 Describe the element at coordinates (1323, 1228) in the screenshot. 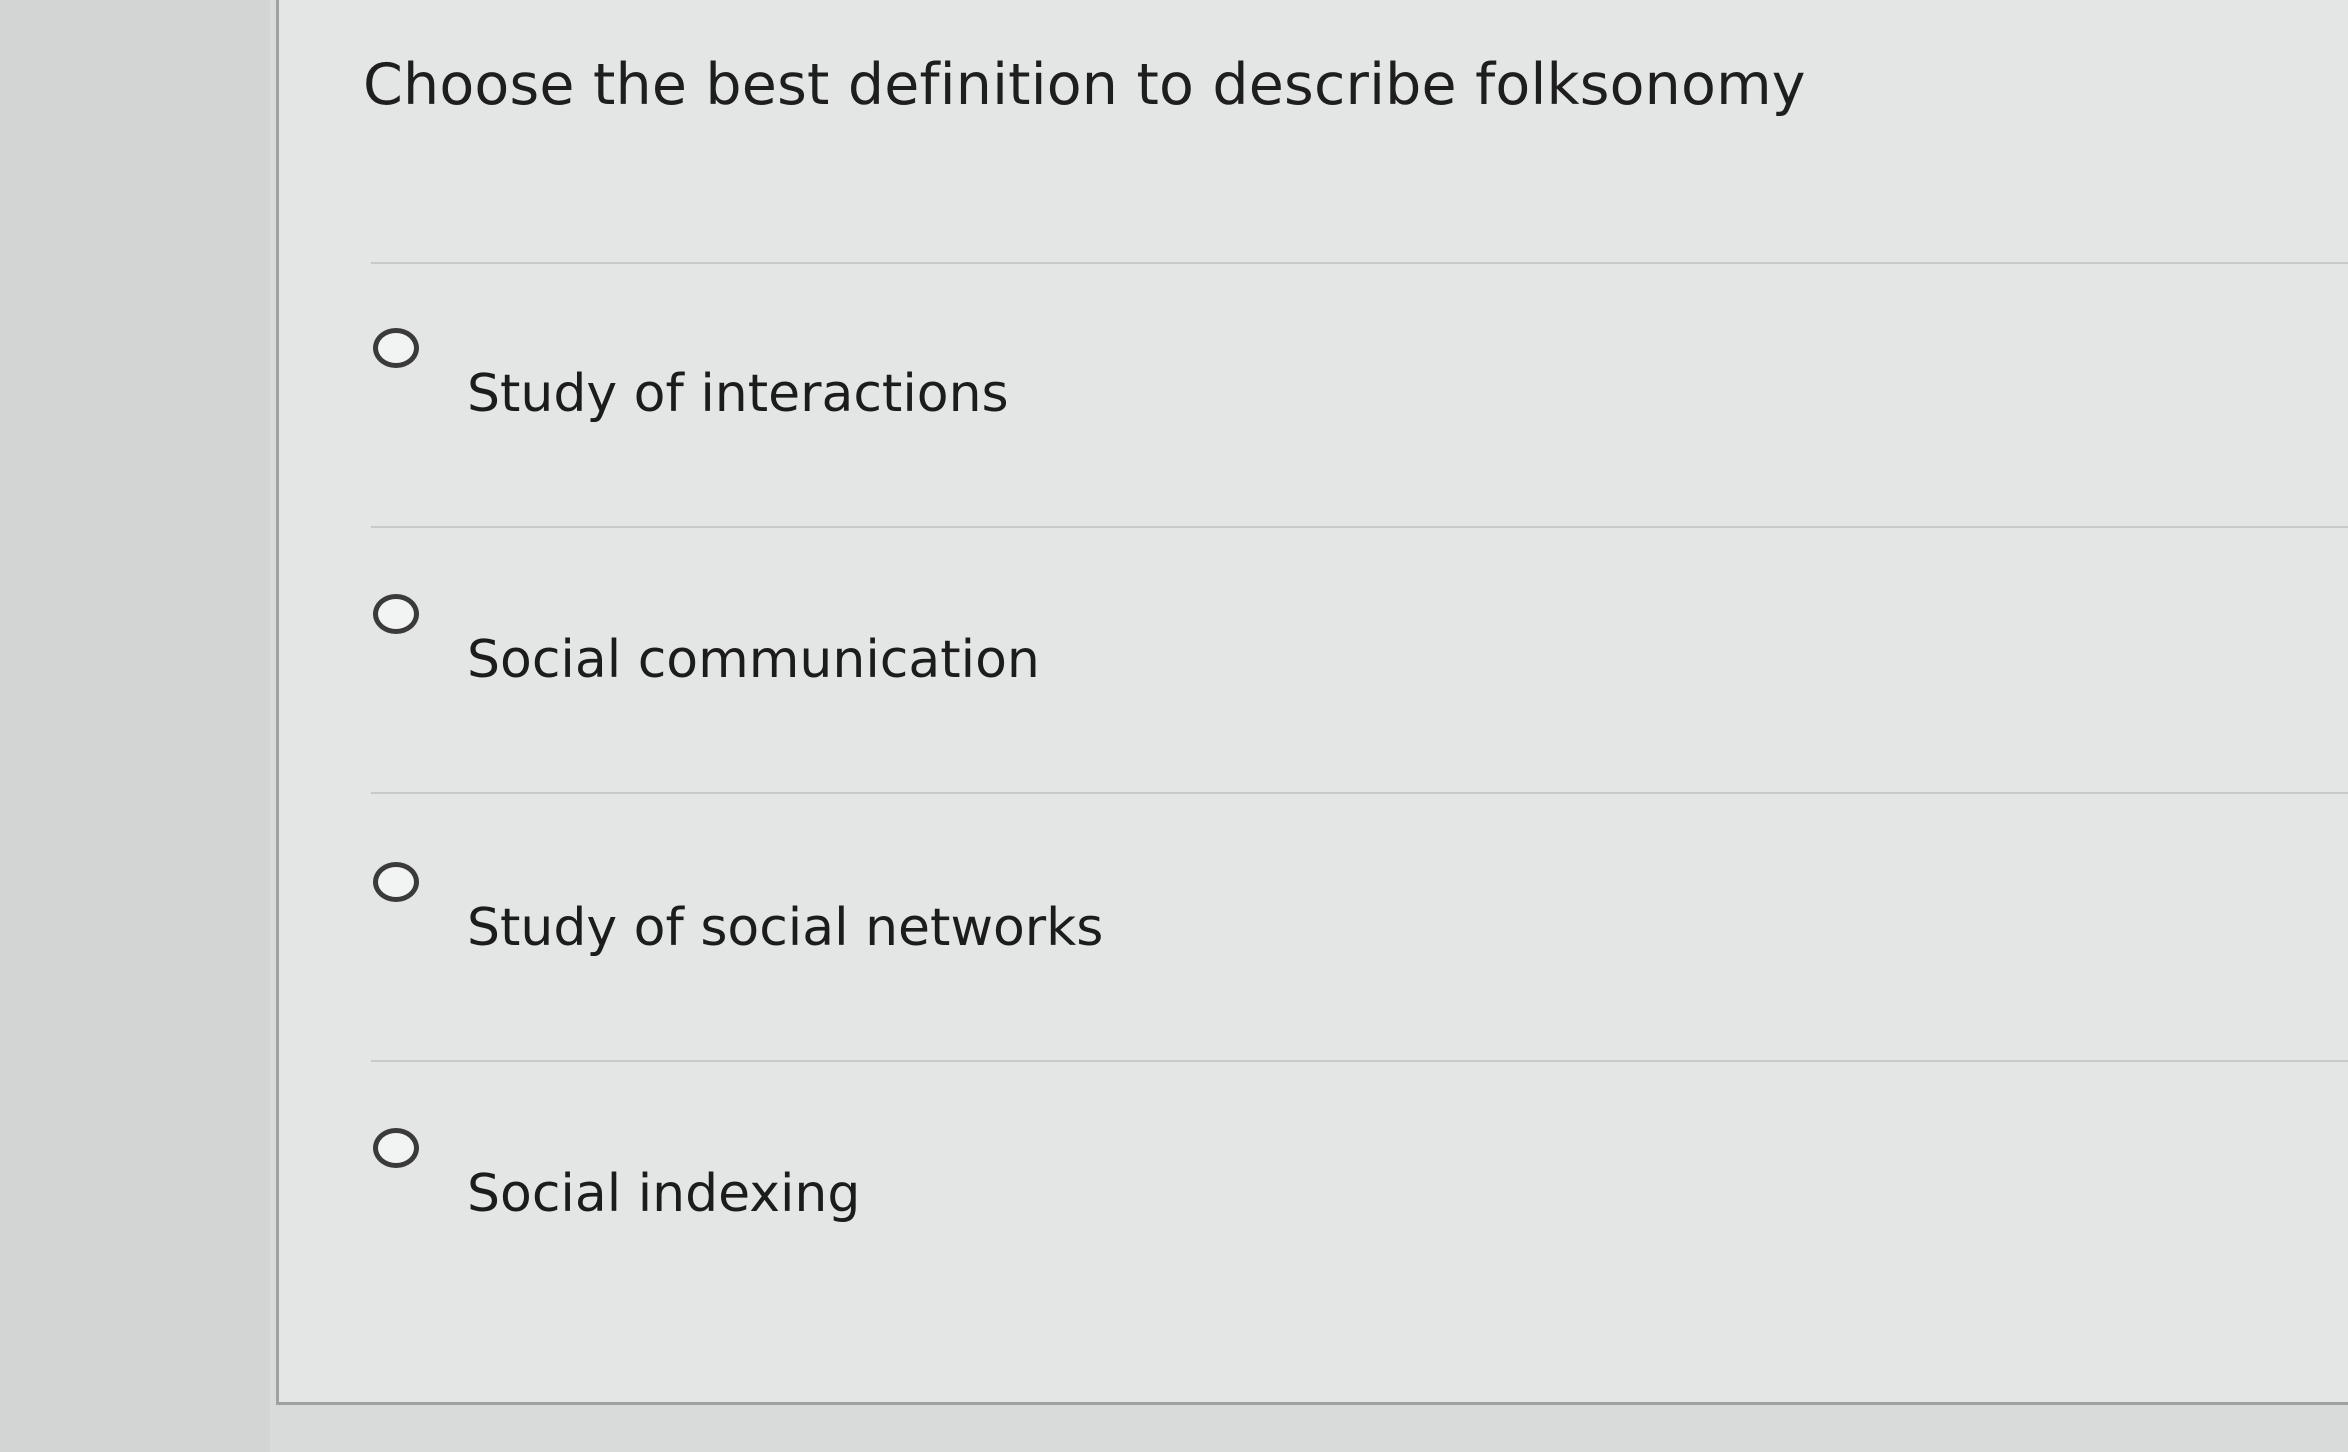

I see `answer-option-4: Social indexing` at that location.